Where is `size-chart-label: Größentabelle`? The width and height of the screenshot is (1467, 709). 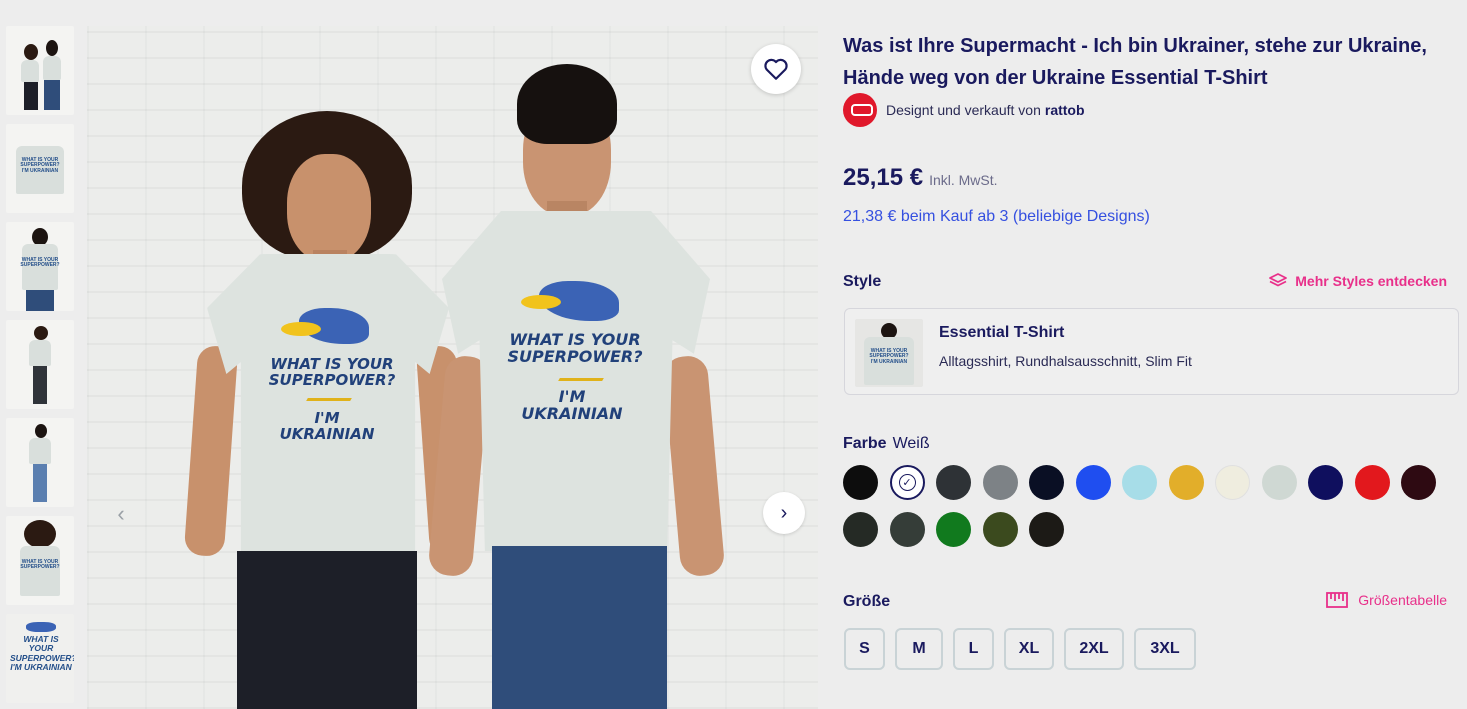
size-chart-label: Größentabelle is located at coordinates (1402, 600).